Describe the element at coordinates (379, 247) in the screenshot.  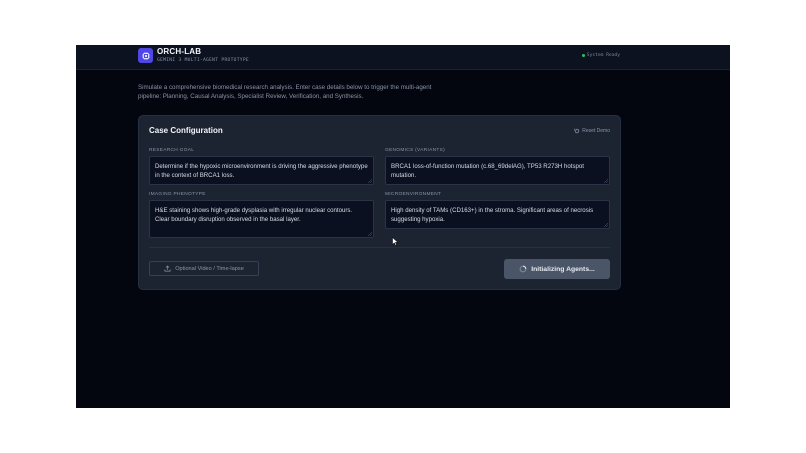
I see `divider` at that location.